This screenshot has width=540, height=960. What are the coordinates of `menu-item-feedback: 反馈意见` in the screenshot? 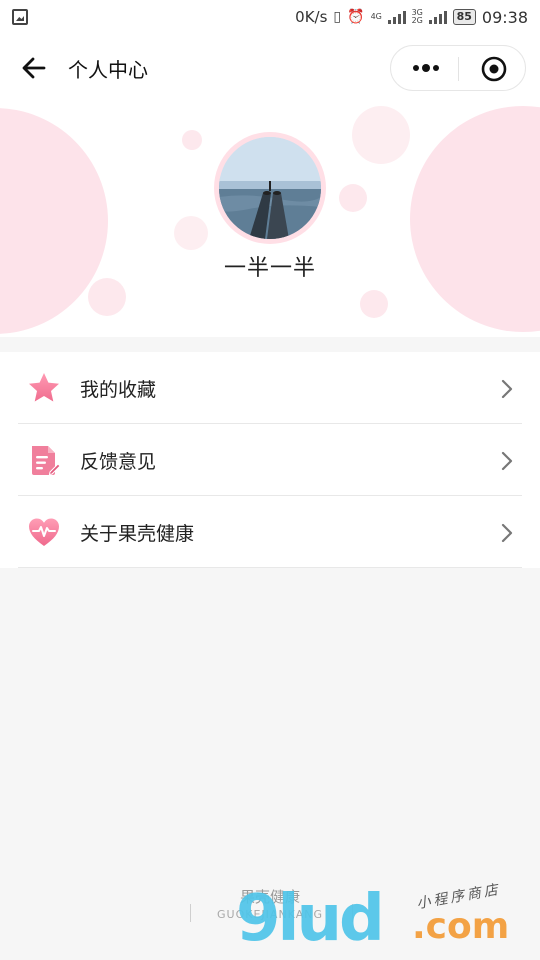 It's located at (270, 460).